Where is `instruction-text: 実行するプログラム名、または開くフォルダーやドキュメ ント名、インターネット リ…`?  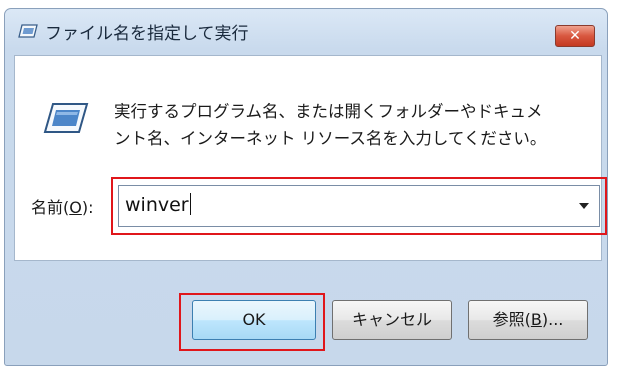 instruction-text: 実行するプログラム名、または開くフォルダーやドキュメ ント名、インターネット リ… is located at coordinates (354, 125).